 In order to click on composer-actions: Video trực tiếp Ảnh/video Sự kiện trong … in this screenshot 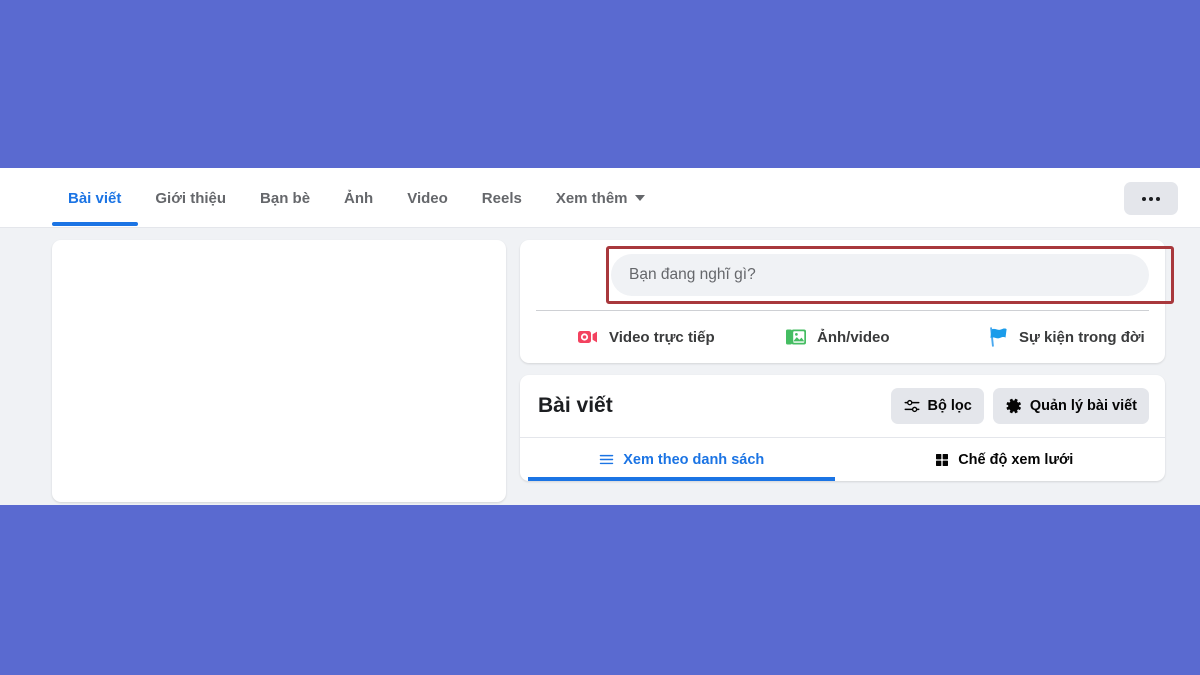, I will do `click(842, 337)`.